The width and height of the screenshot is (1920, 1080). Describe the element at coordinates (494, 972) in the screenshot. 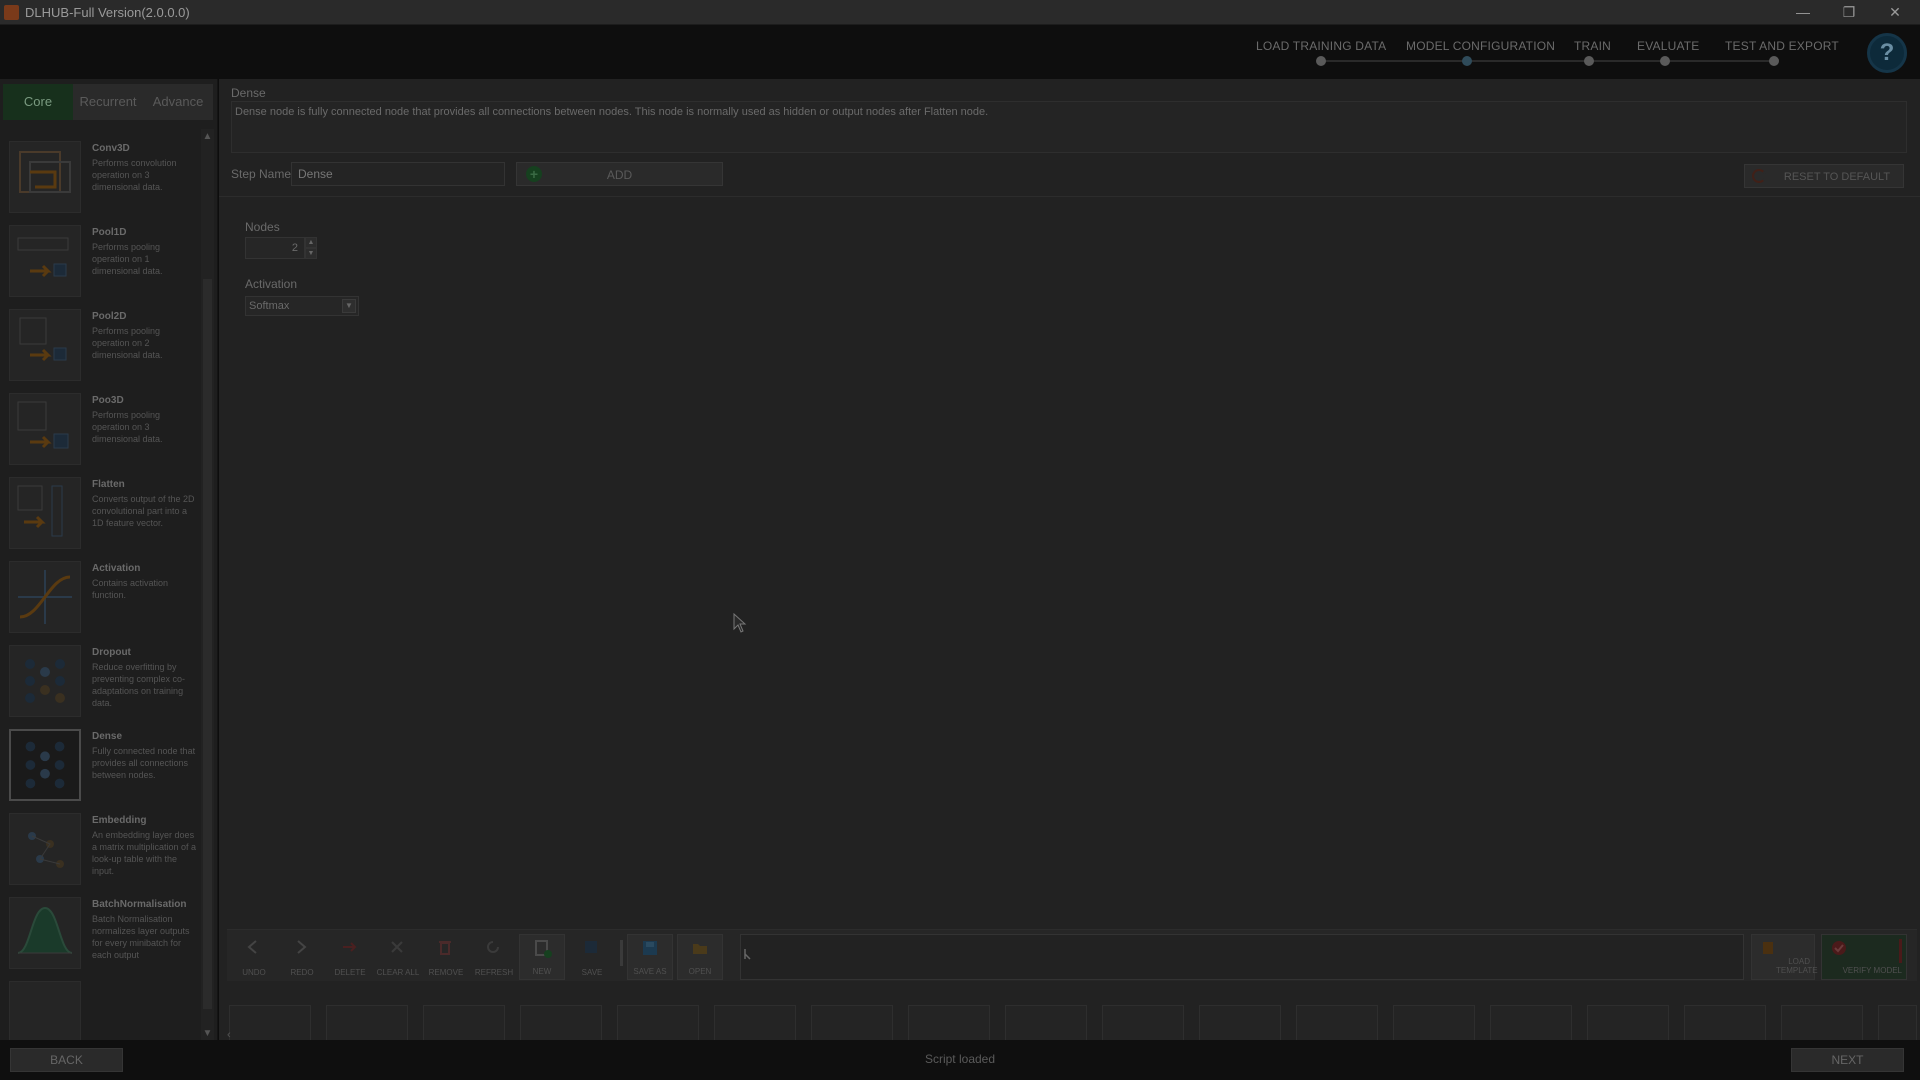

I see `refresh-label: REFRESH` at that location.